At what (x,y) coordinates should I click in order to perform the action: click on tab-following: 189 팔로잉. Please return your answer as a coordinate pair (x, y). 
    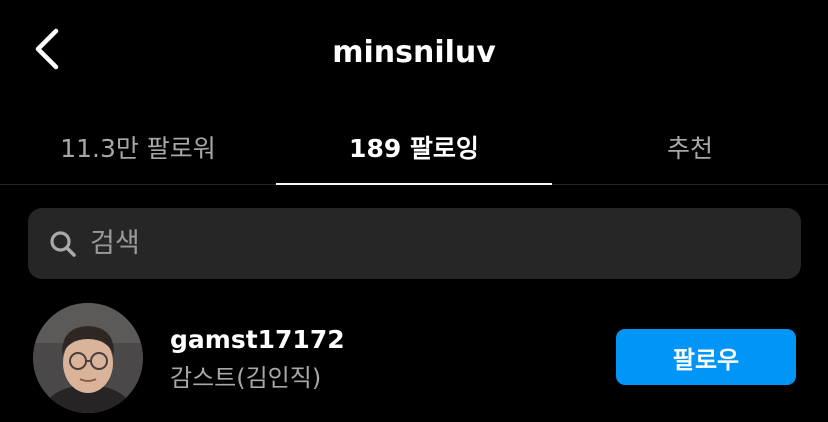
    Looking at the image, I should click on (414, 147).